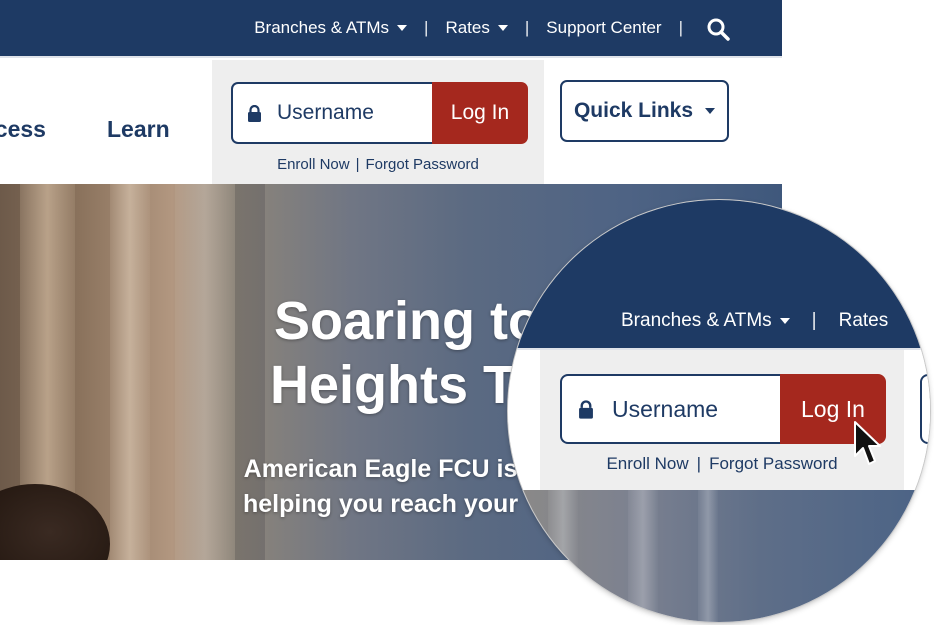  I want to click on login-panel: Log In Enroll Now | Forgot Password, so click(378, 123).